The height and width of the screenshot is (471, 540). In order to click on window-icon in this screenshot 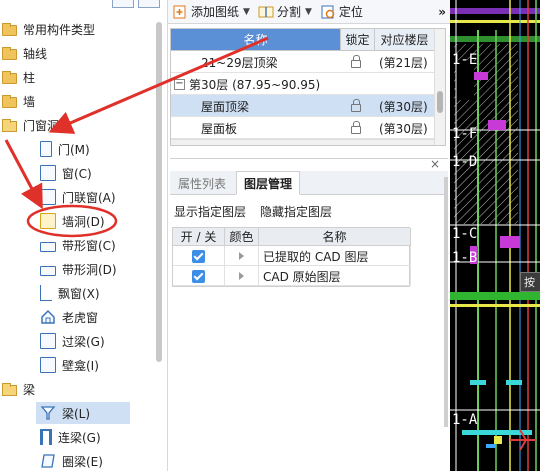, I will do `click(48, 173)`.